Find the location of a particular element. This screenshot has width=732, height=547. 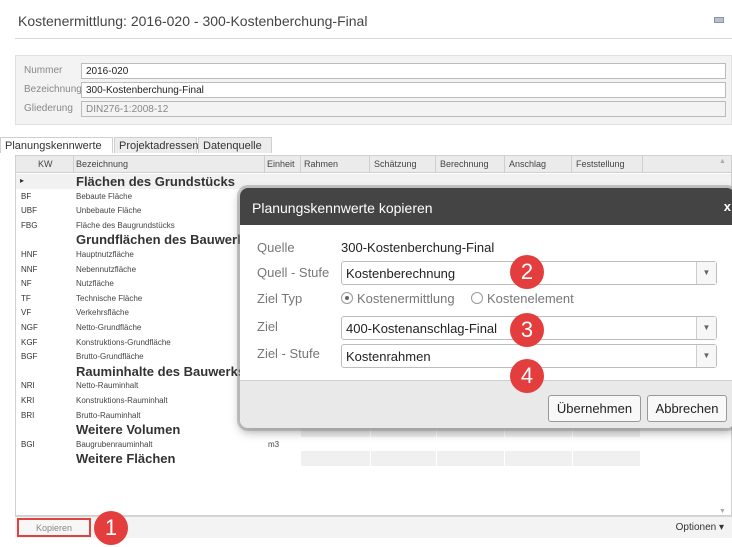

title-divider is located at coordinates (373, 38).